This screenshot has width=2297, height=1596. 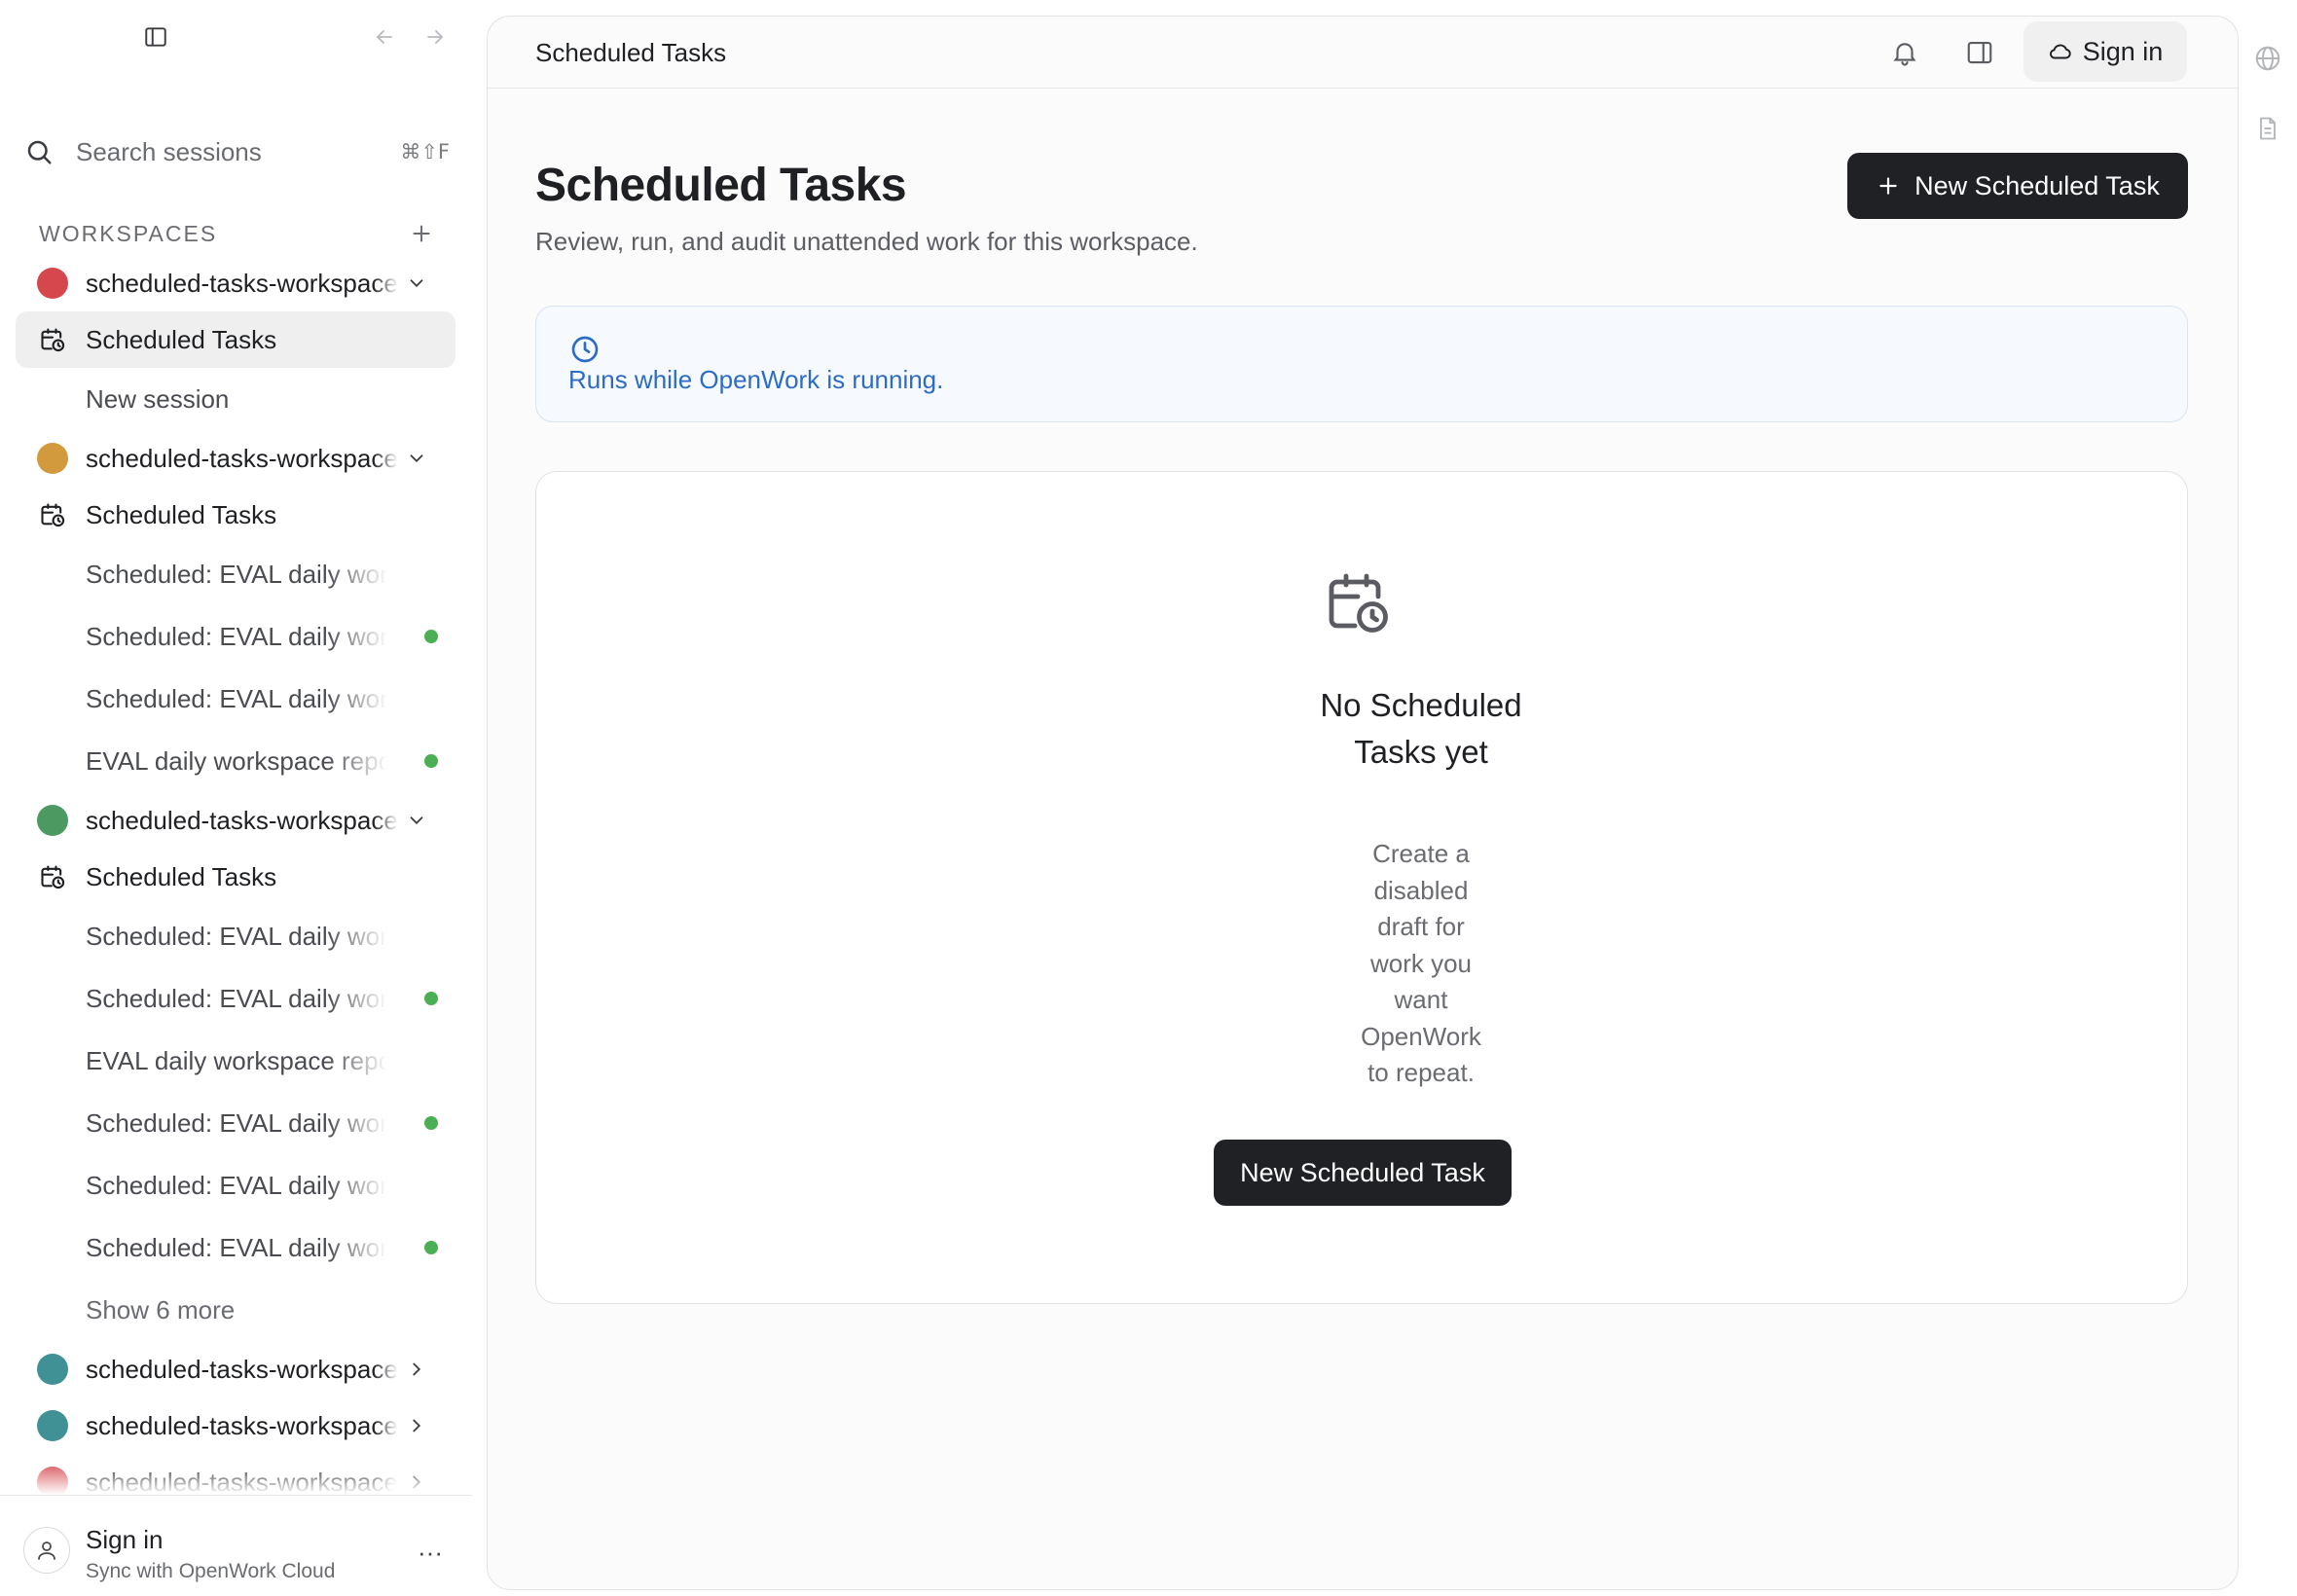 I want to click on topbar: Scheduled Tasks Sign in, so click(x=1363, y=53).